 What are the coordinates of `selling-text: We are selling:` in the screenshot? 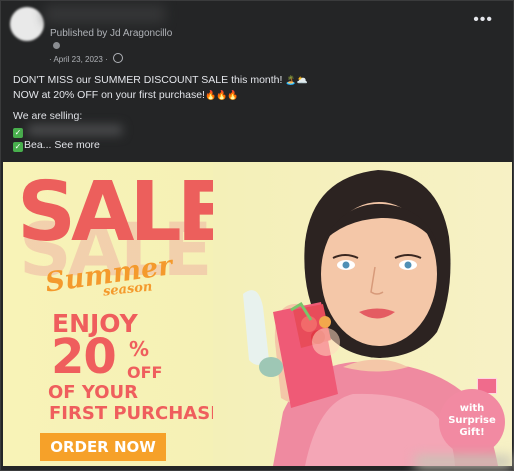 It's located at (48, 116).